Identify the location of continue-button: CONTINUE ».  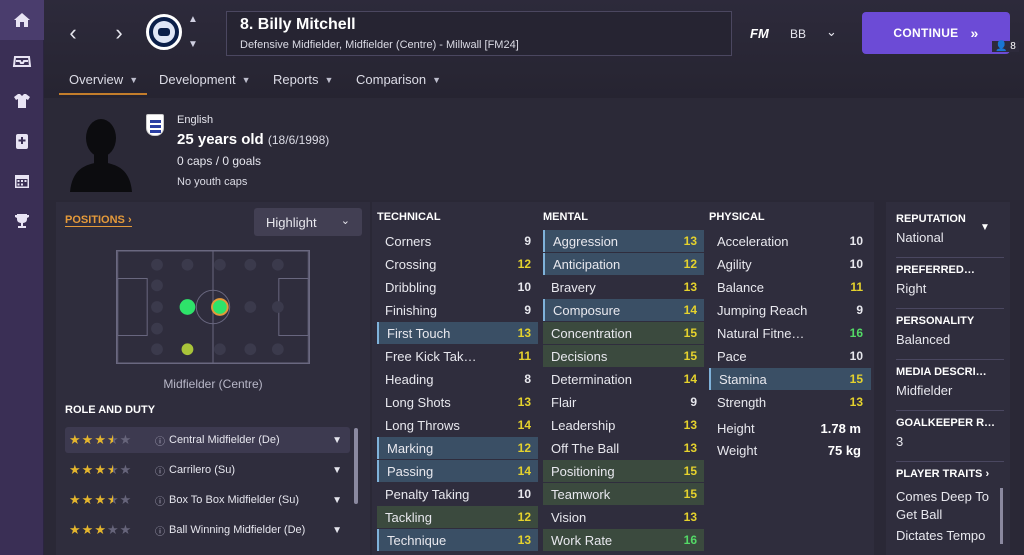
(936, 33).